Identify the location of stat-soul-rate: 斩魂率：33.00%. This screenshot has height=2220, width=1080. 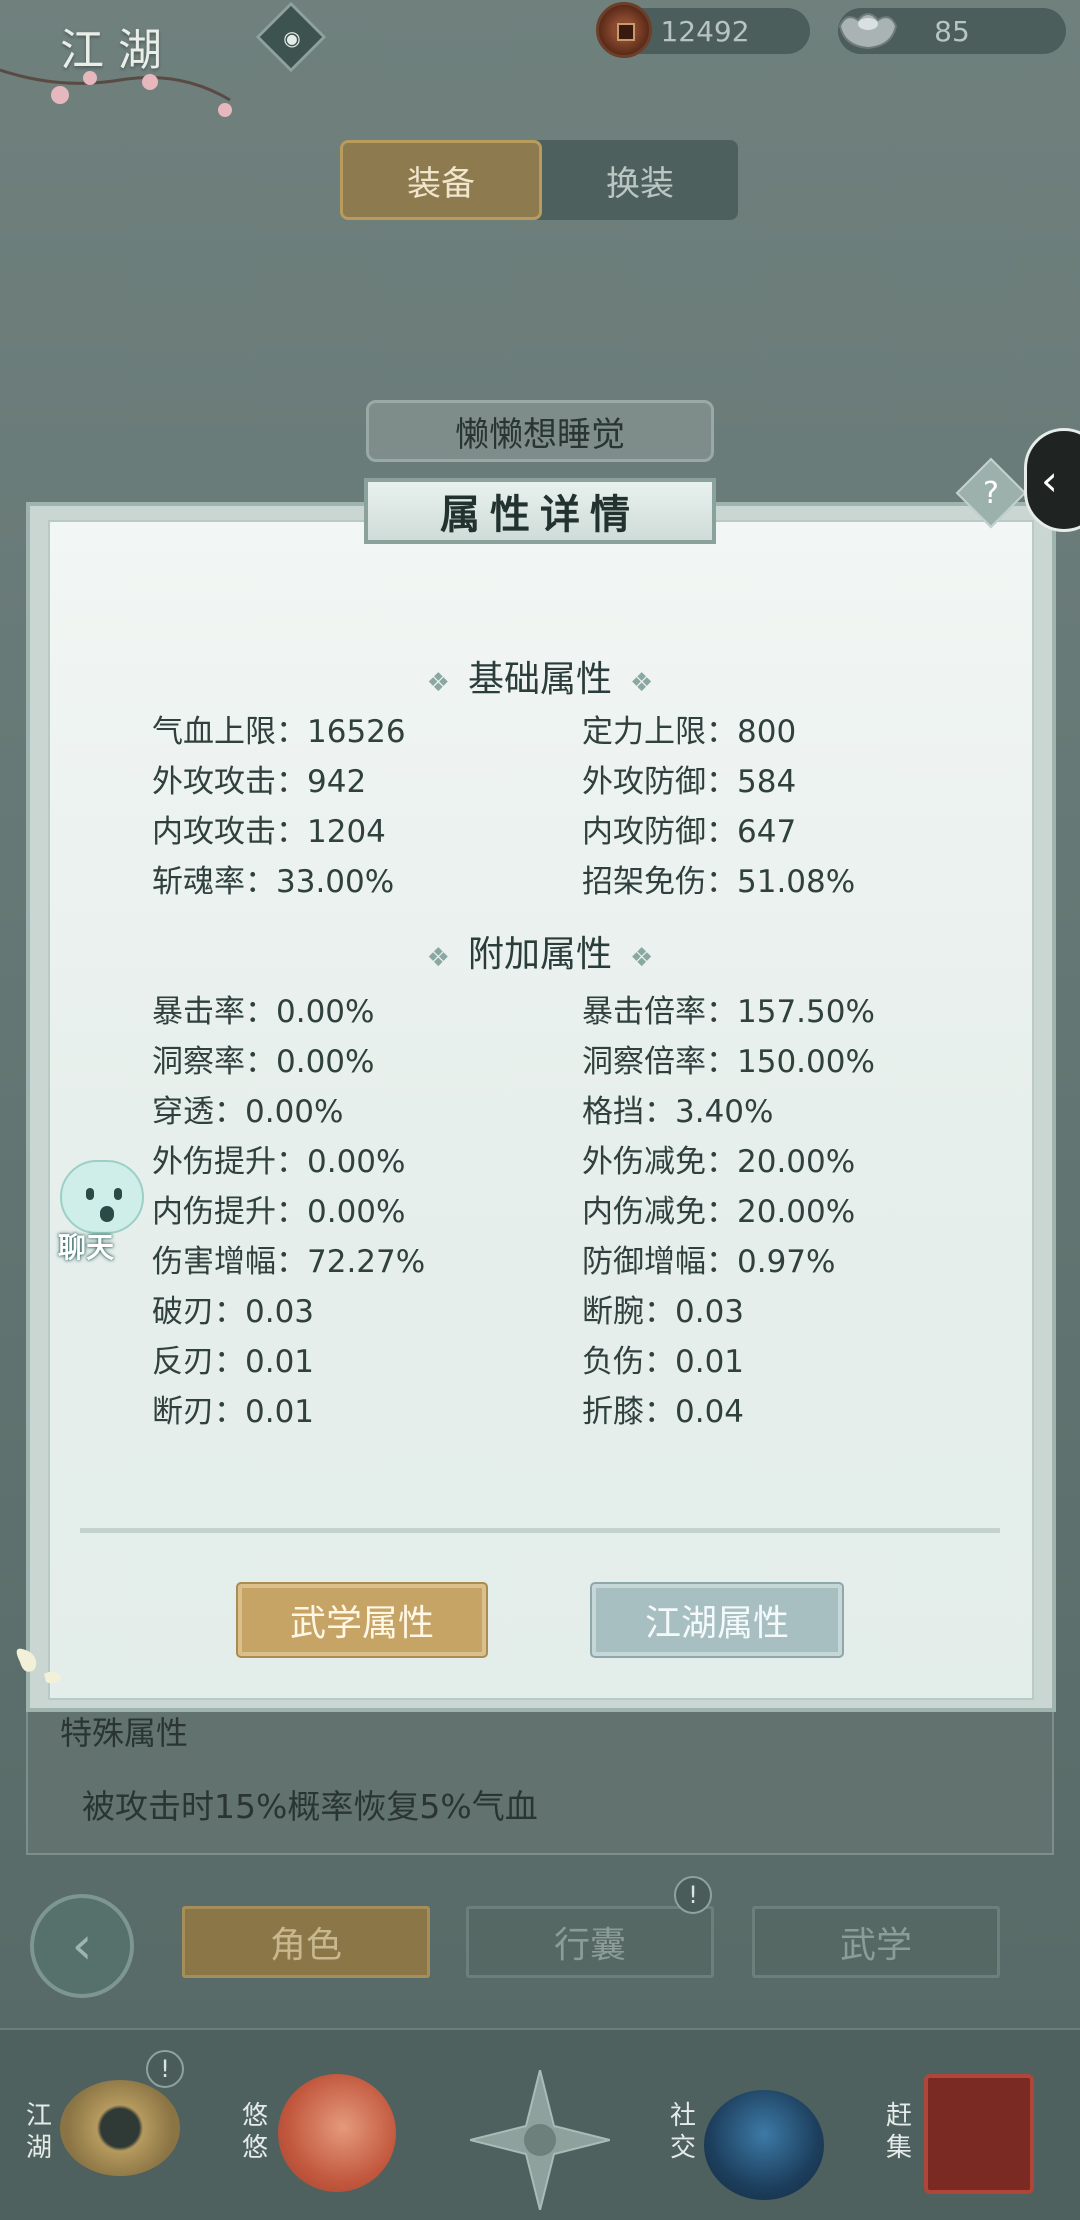
(273, 882).